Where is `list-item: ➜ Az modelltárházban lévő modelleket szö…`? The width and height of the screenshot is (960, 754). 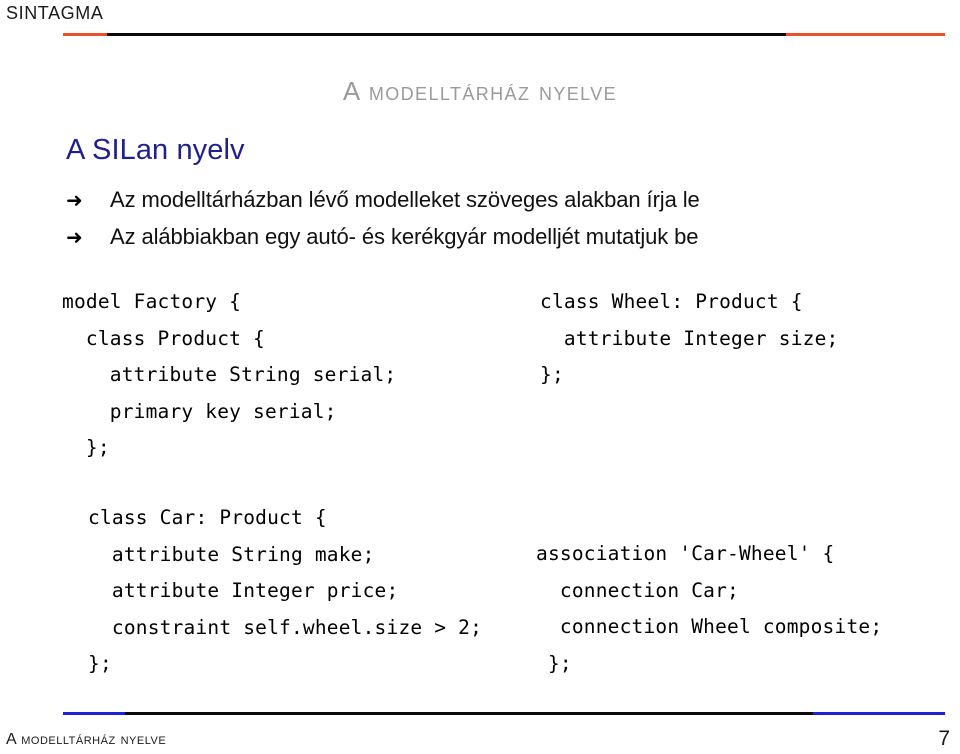 list-item: ➜ Az modelltárházban lévő modelleket szö… is located at coordinates (496, 199).